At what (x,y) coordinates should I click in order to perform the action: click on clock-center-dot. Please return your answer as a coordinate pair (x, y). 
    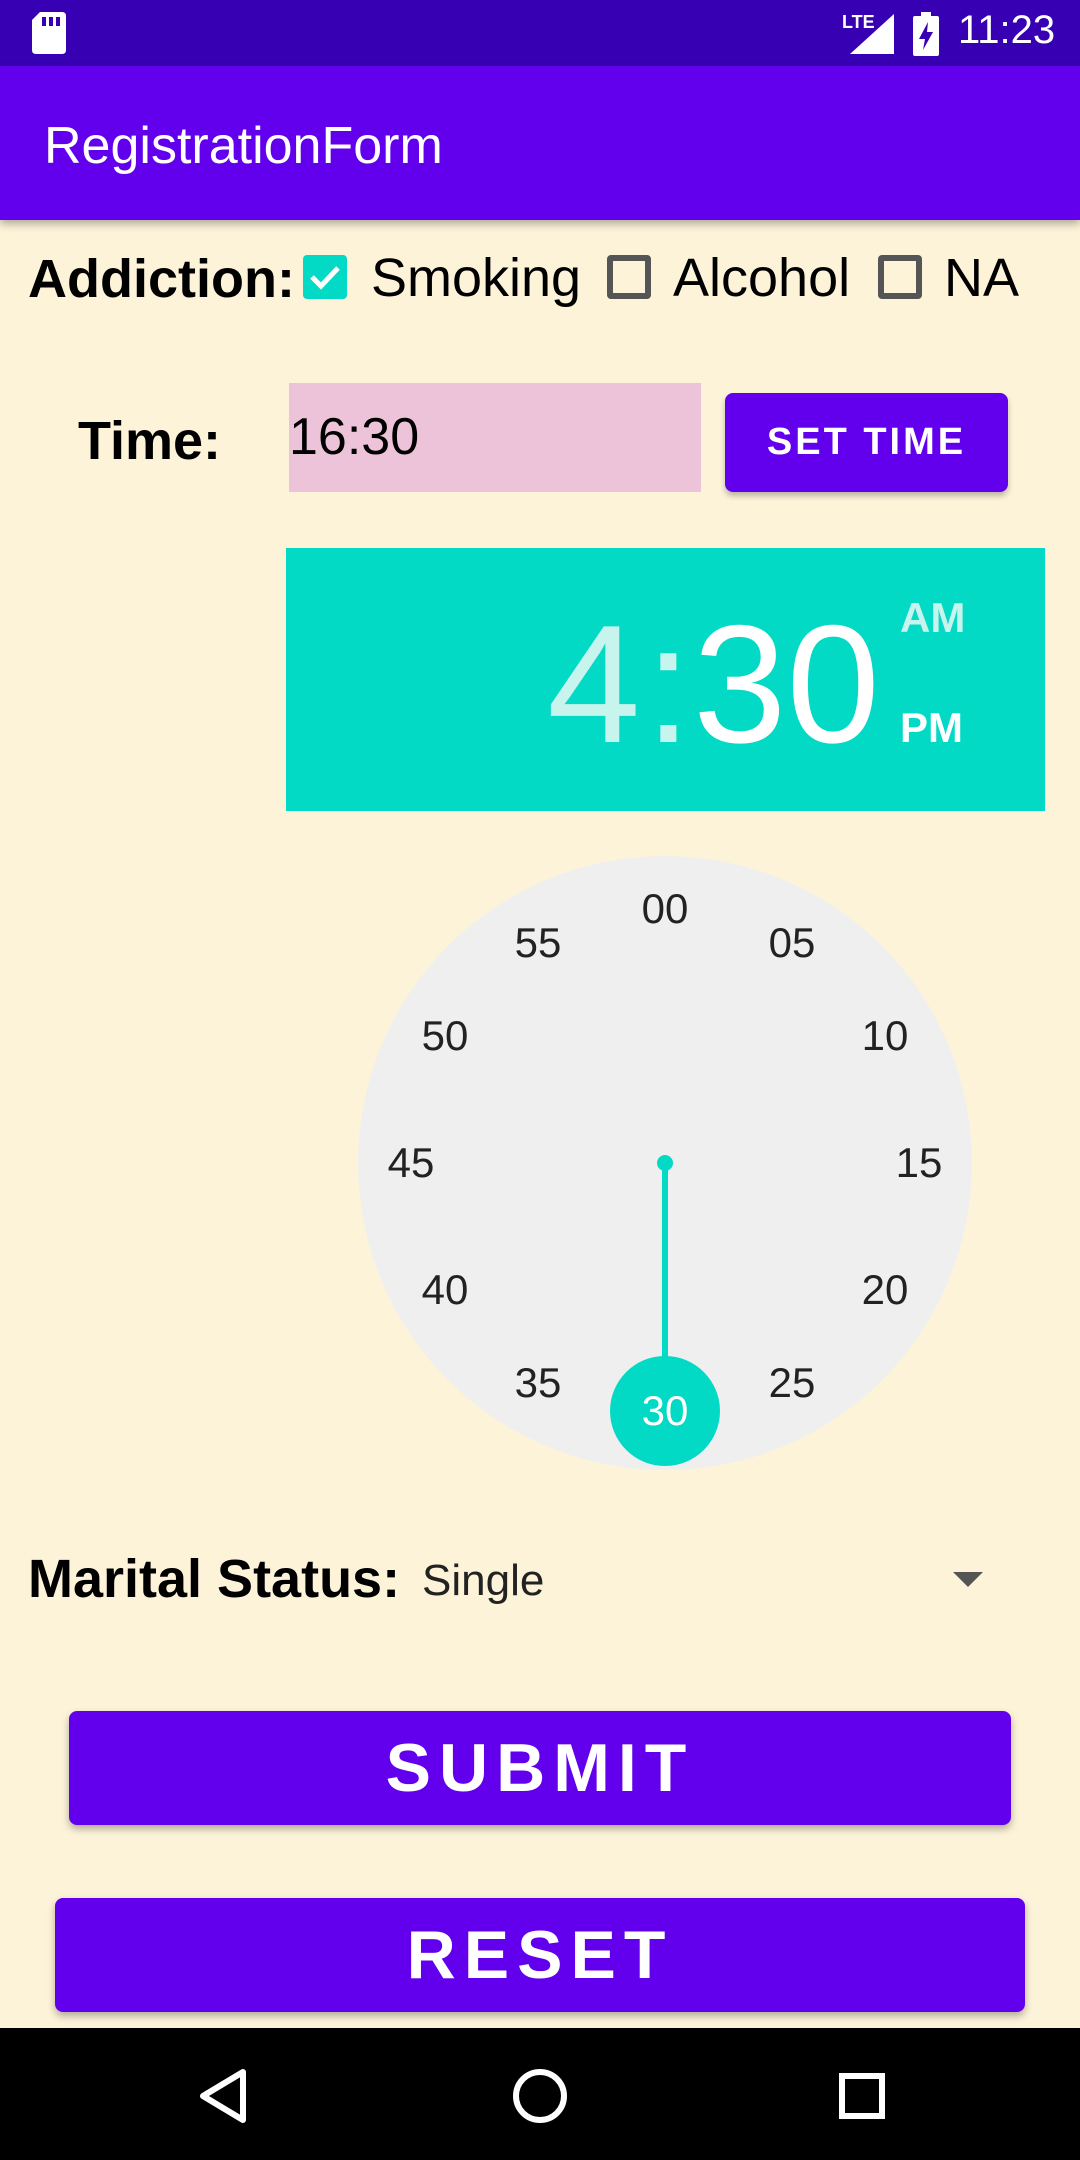
    Looking at the image, I should click on (665, 1163).